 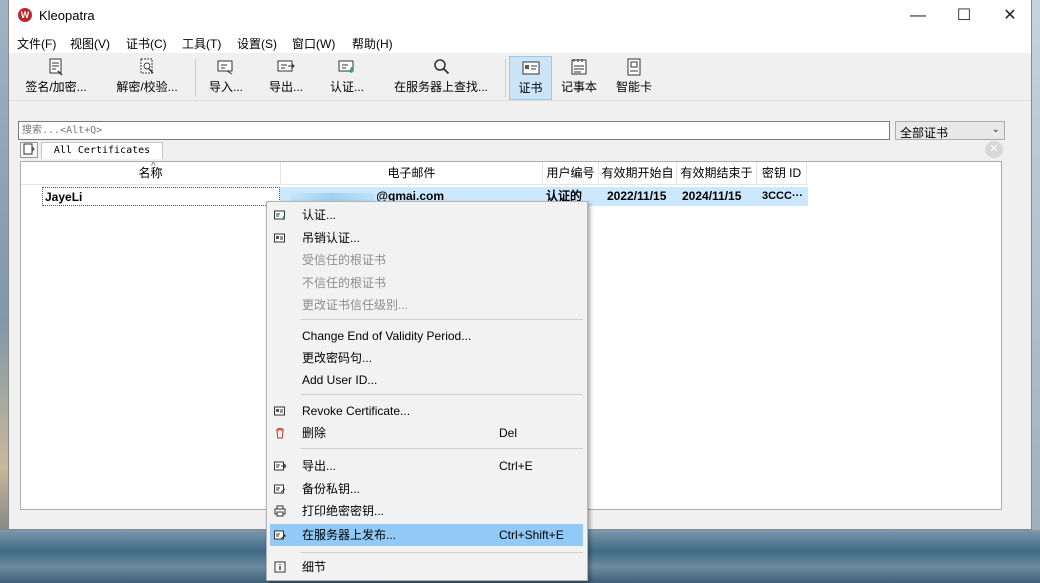 I want to click on certificates-view-button: 证书, so click(x=530, y=78).